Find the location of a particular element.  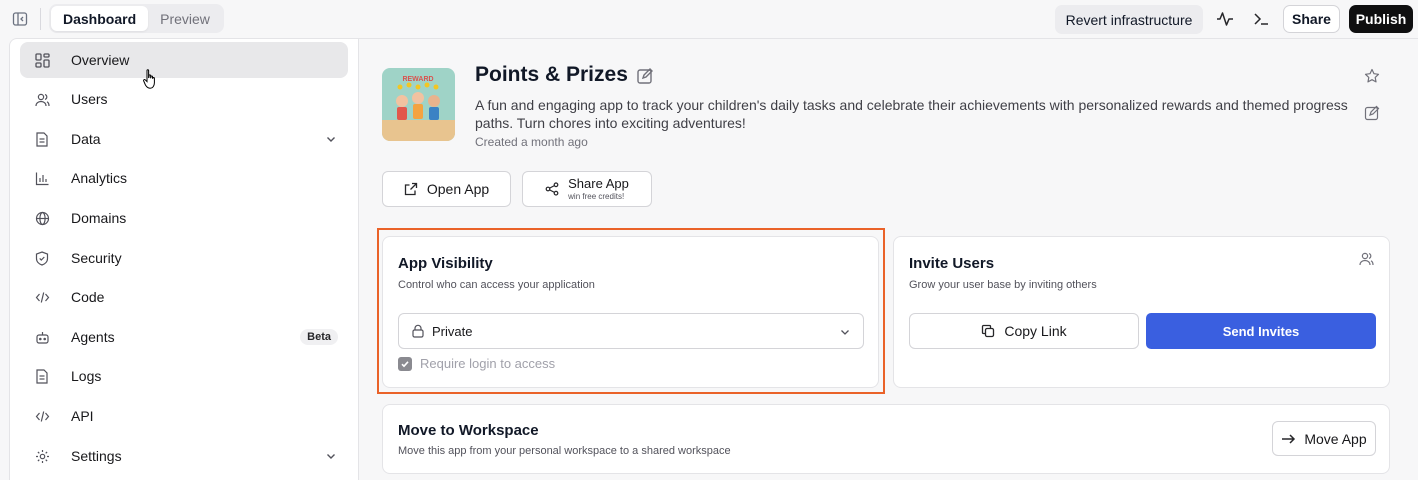

sidebar-item-label: Analytics is located at coordinates (99, 178).